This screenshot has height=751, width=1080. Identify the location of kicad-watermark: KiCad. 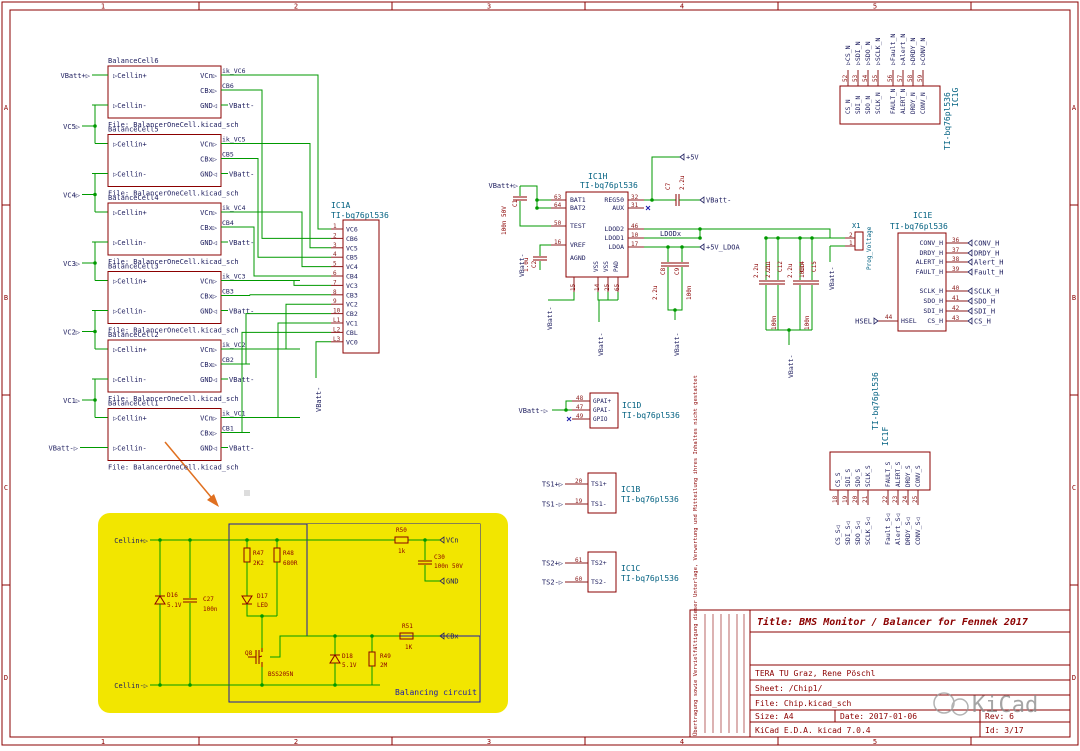
(985, 705).